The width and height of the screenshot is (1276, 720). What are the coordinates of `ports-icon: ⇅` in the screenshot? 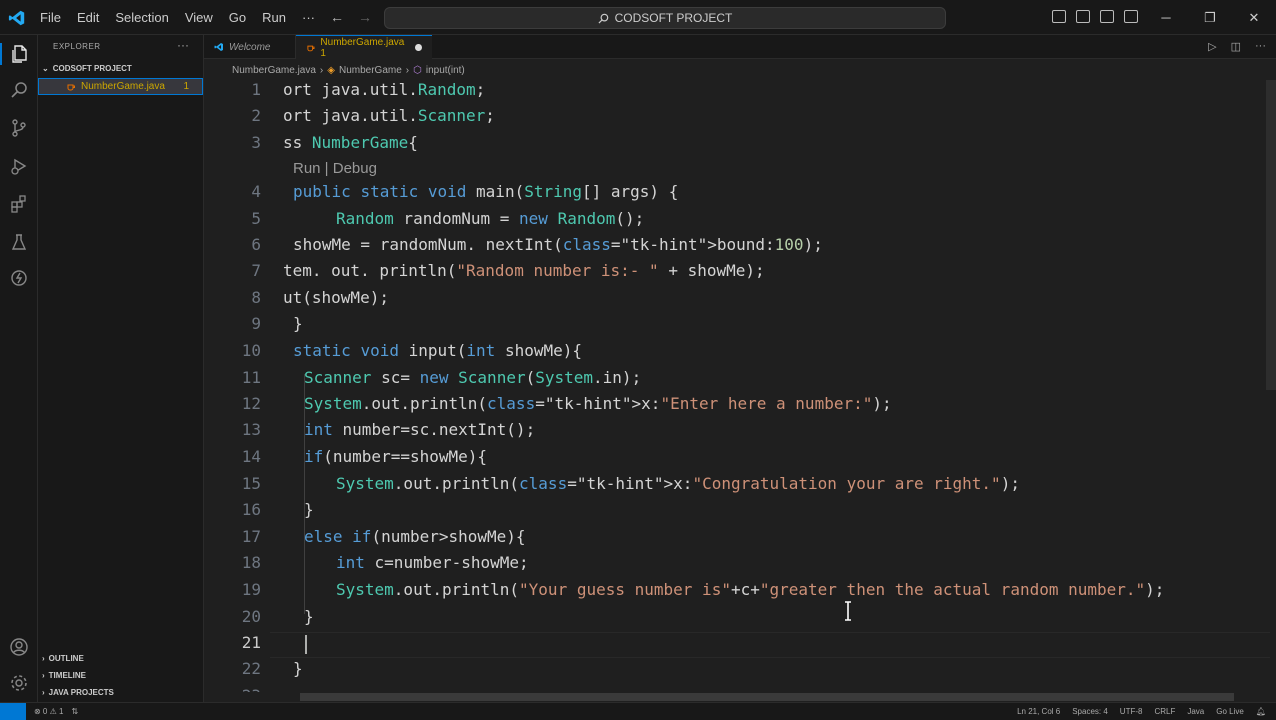 It's located at (74, 711).